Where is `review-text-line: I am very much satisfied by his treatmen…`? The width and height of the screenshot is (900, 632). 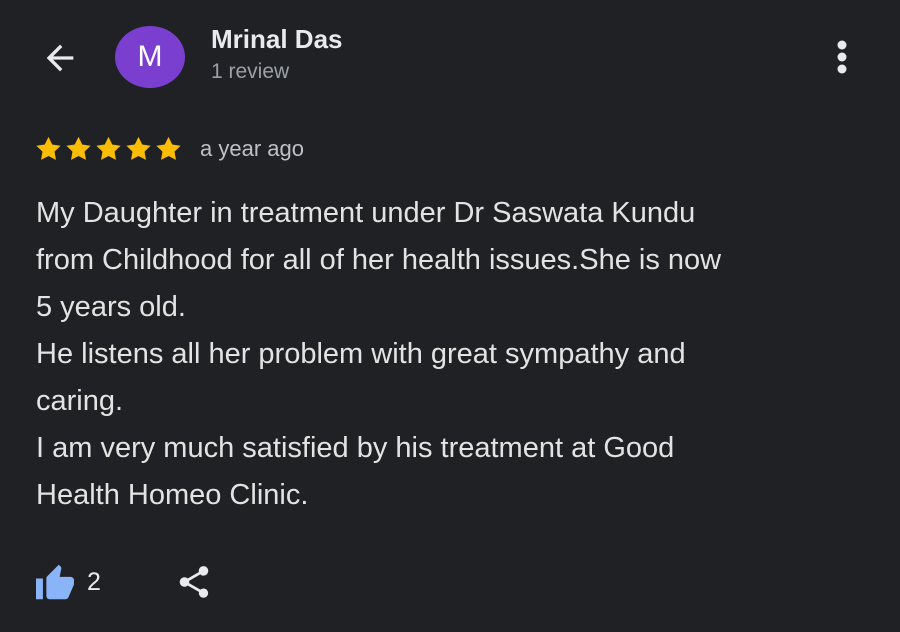 review-text-line: I am very much satisfied by his treatmen… is located at coordinates (355, 448).